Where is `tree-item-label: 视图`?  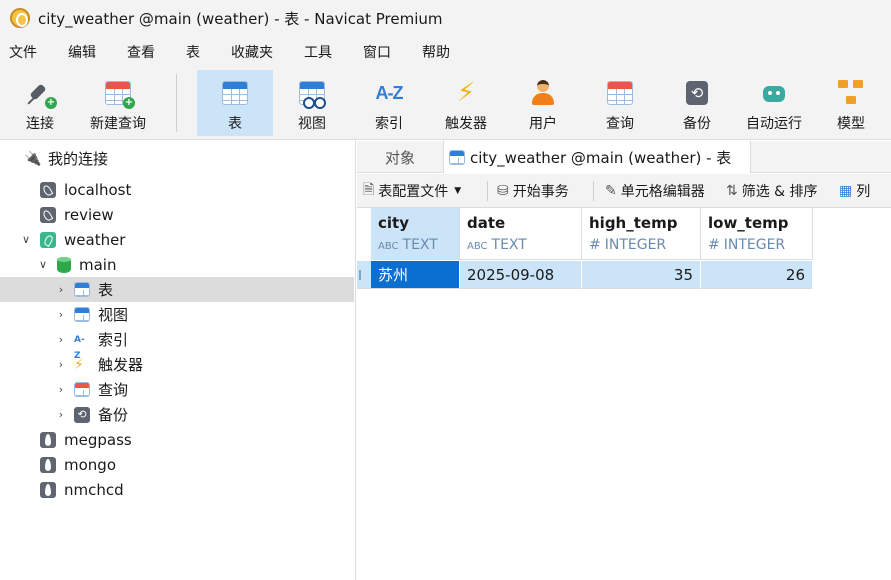
tree-item-label: 视图 is located at coordinates (113, 315).